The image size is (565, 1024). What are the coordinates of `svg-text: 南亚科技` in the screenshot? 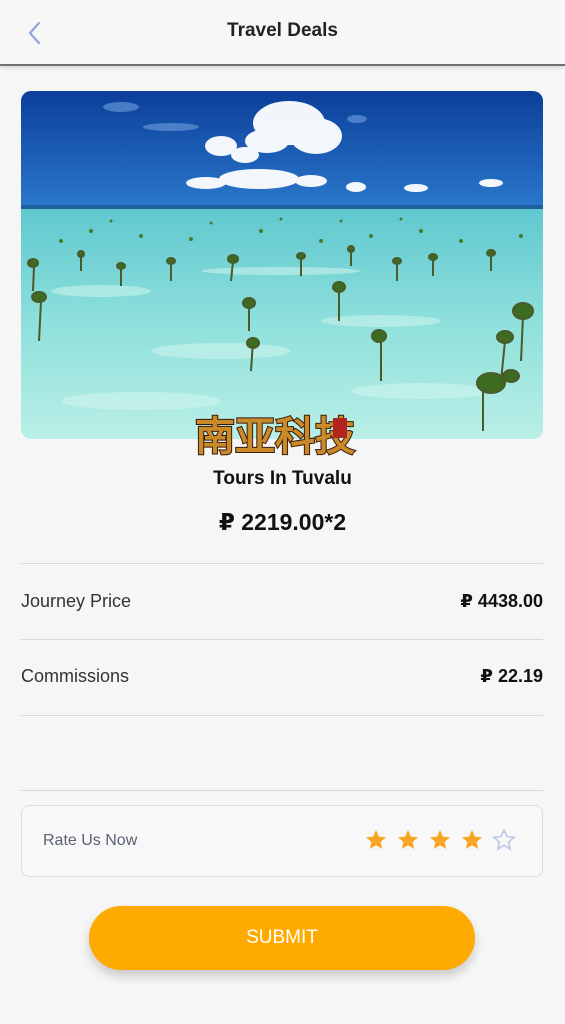 It's located at (275, 436).